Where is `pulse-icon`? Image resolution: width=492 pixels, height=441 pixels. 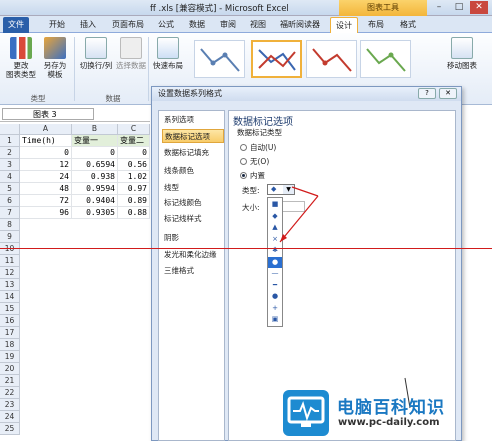 pulse-icon is located at coordinates (306, 411).